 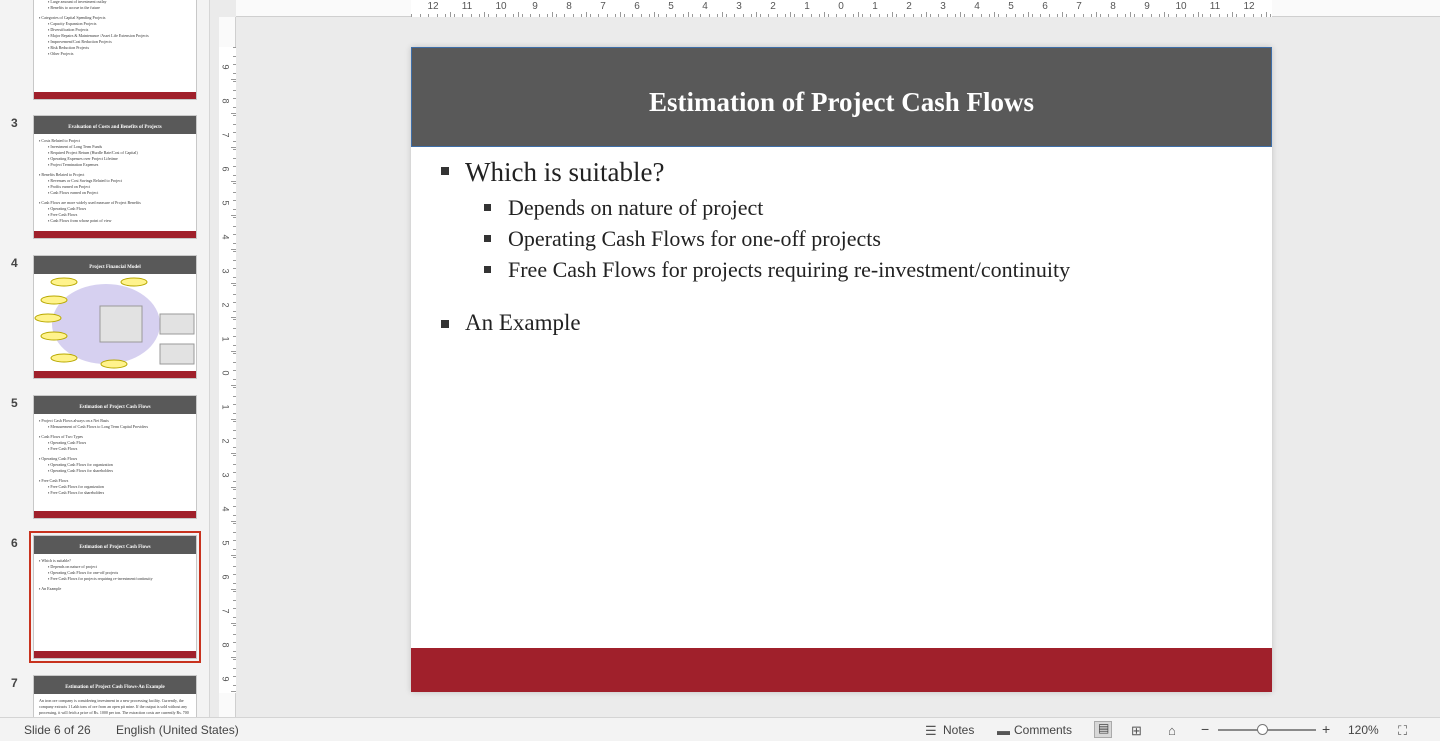 What do you see at coordinates (115, 317) in the screenshot?
I see `slide-thumbnail: Project Financial Model` at bounding box center [115, 317].